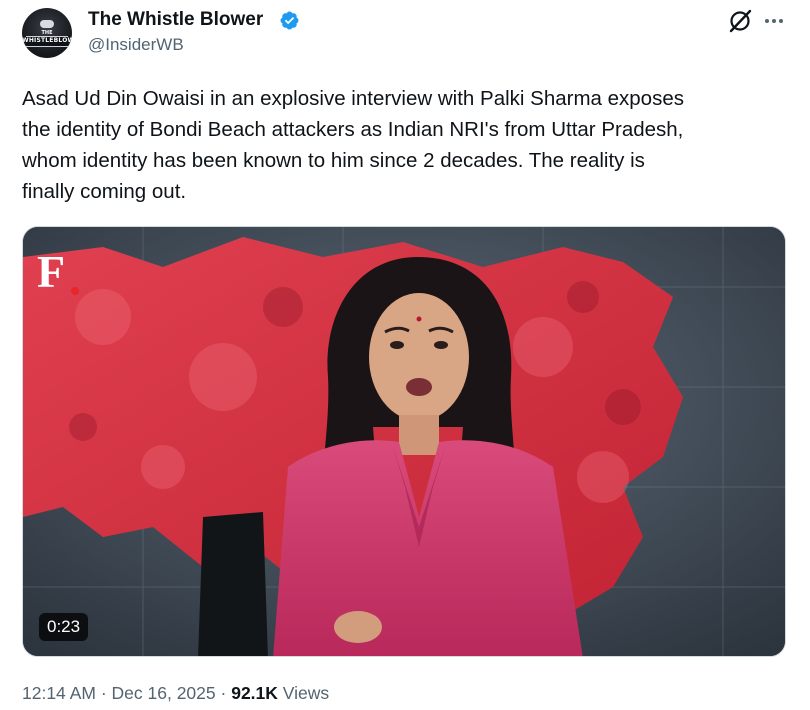 The image size is (810, 710). Describe the element at coordinates (254, 693) in the screenshot. I see `views-count: 92.1K` at that location.